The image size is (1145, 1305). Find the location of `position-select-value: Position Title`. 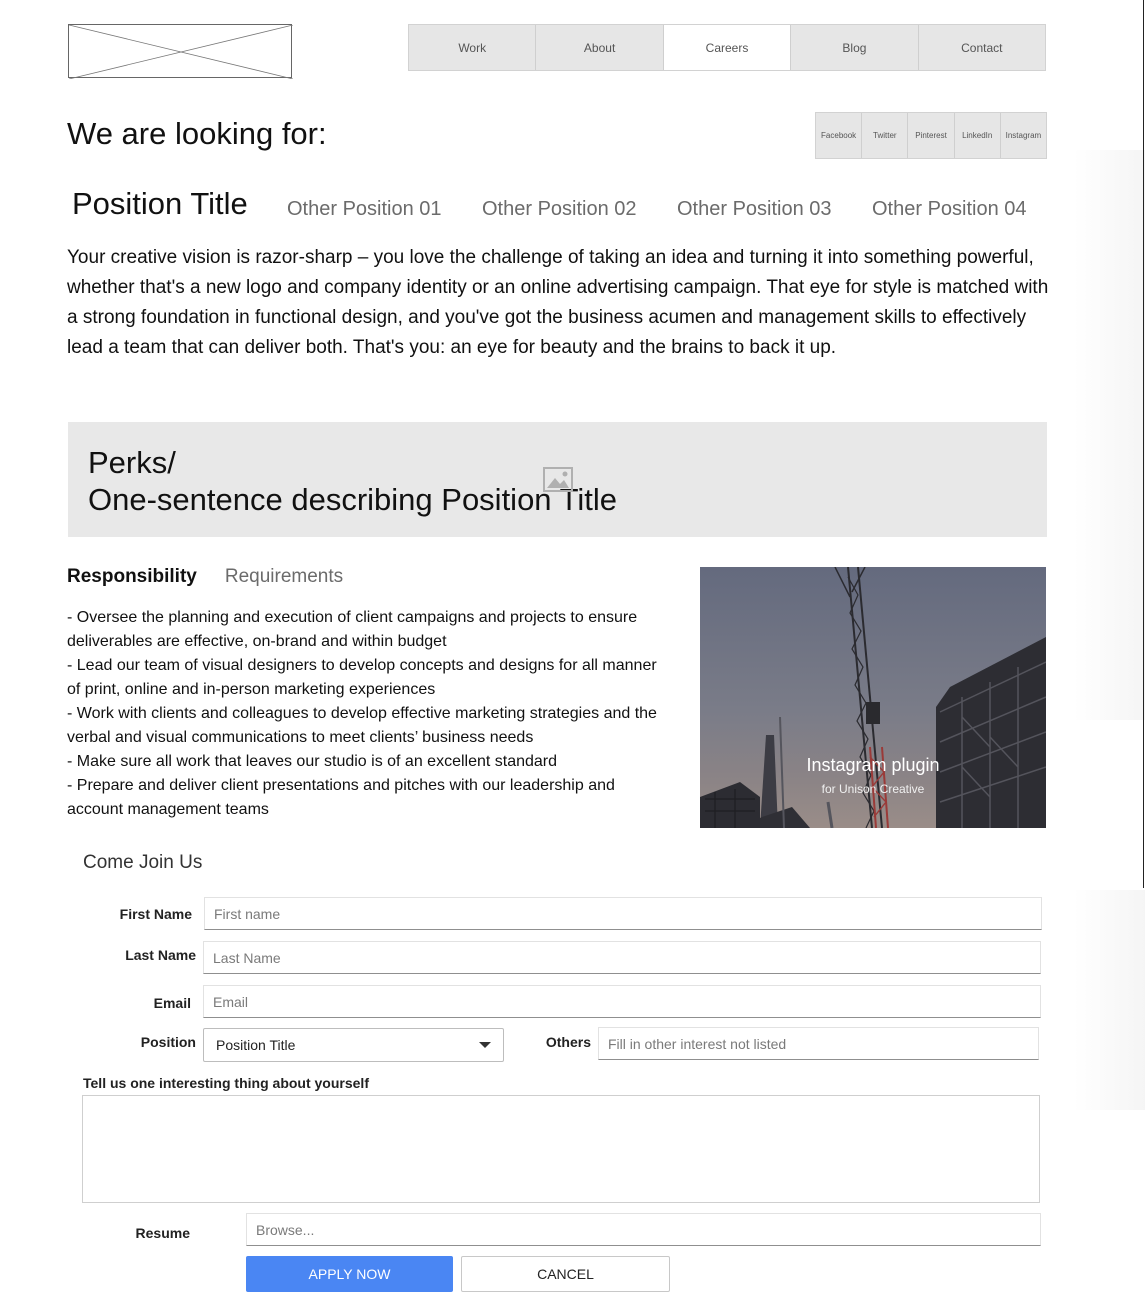

position-select-value: Position Title is located at coordinates (256, 1045).